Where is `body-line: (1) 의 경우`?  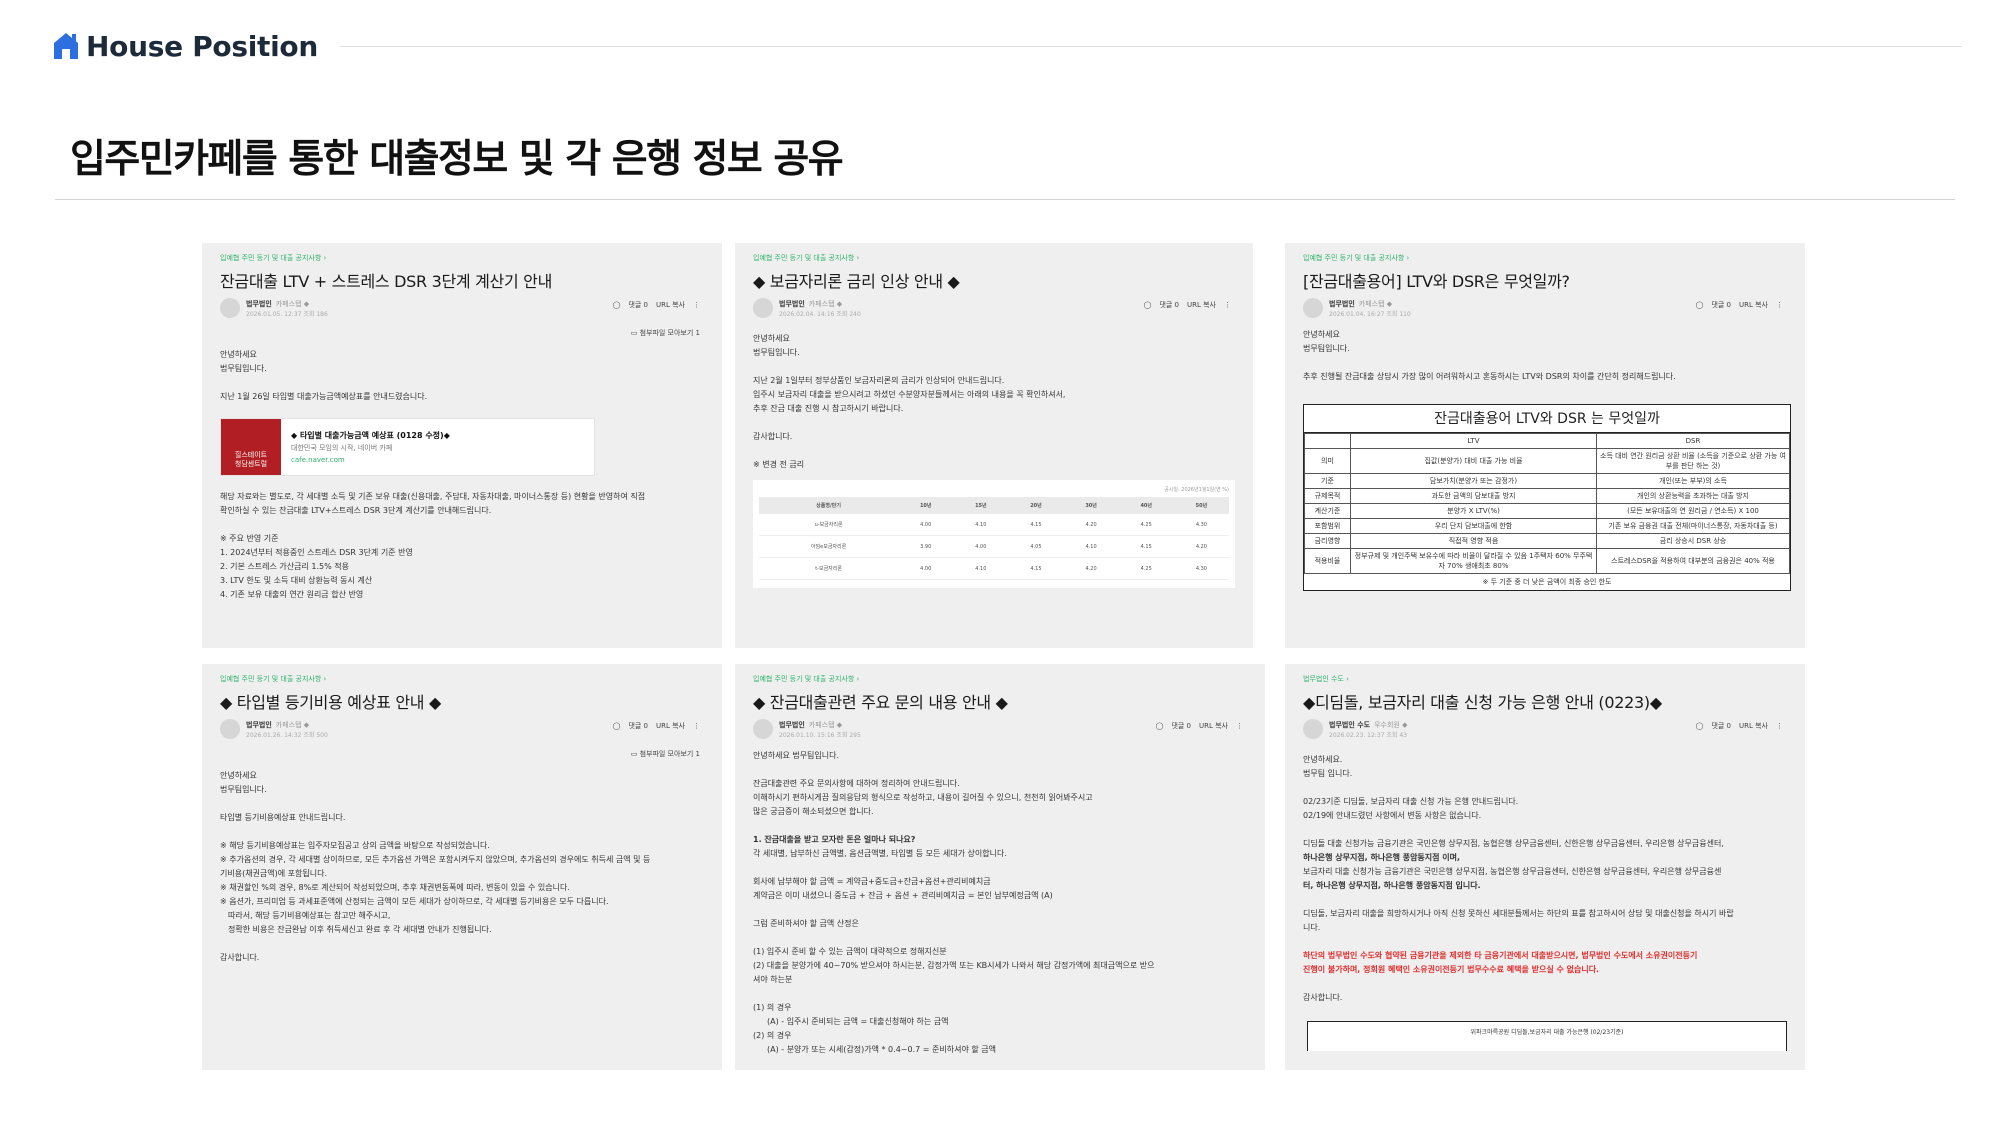
body-line: (1) 의 경우 is located at coordinates (772, 1007).